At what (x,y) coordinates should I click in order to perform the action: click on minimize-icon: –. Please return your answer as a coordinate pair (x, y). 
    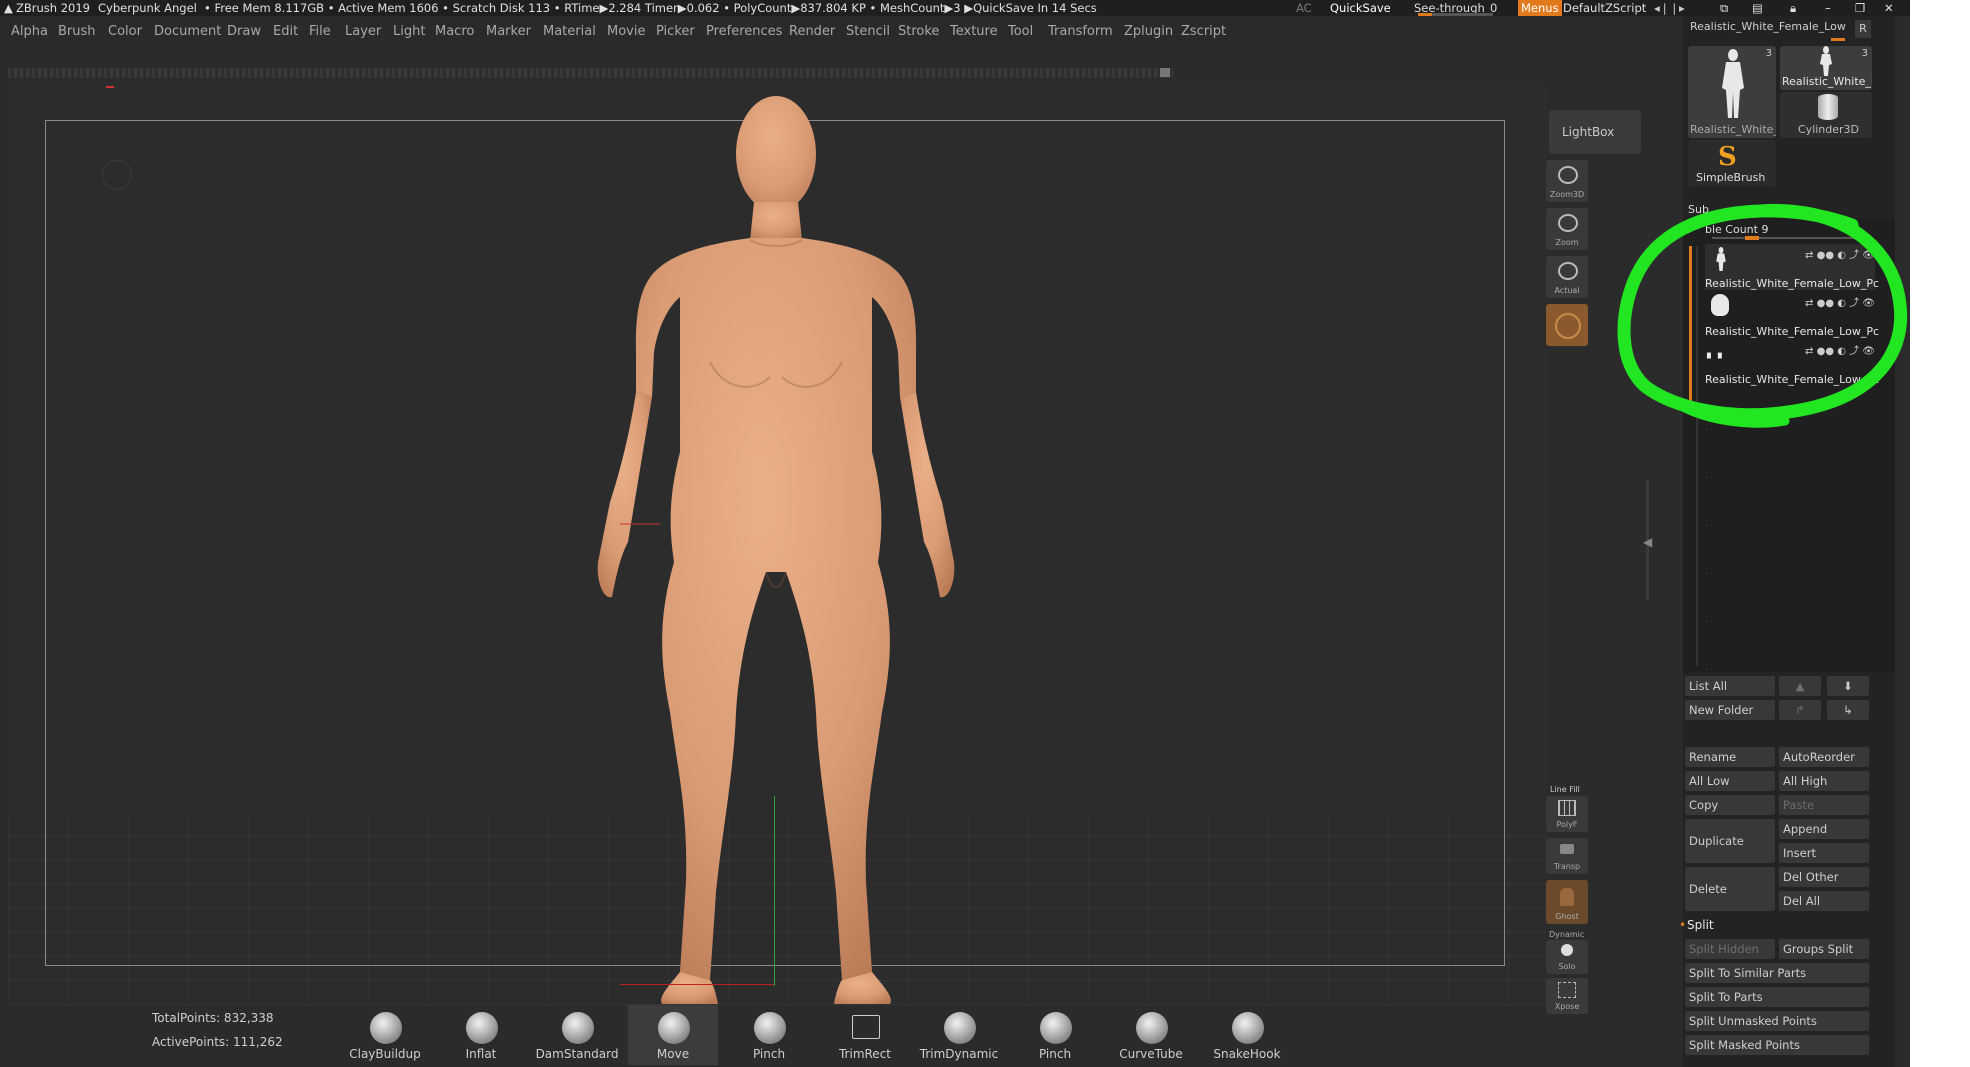
    Looking at the image, I should click on (1828, 8).